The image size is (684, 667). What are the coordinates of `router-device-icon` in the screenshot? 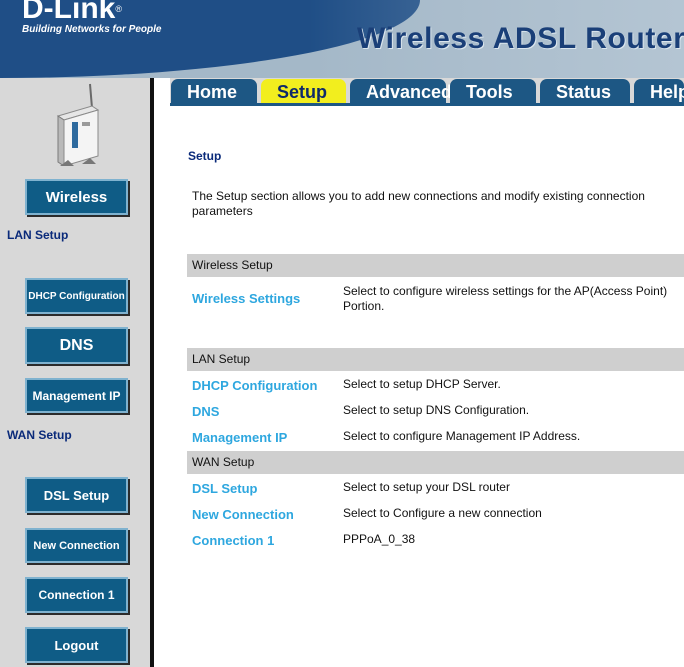 It's located at (78, 124).